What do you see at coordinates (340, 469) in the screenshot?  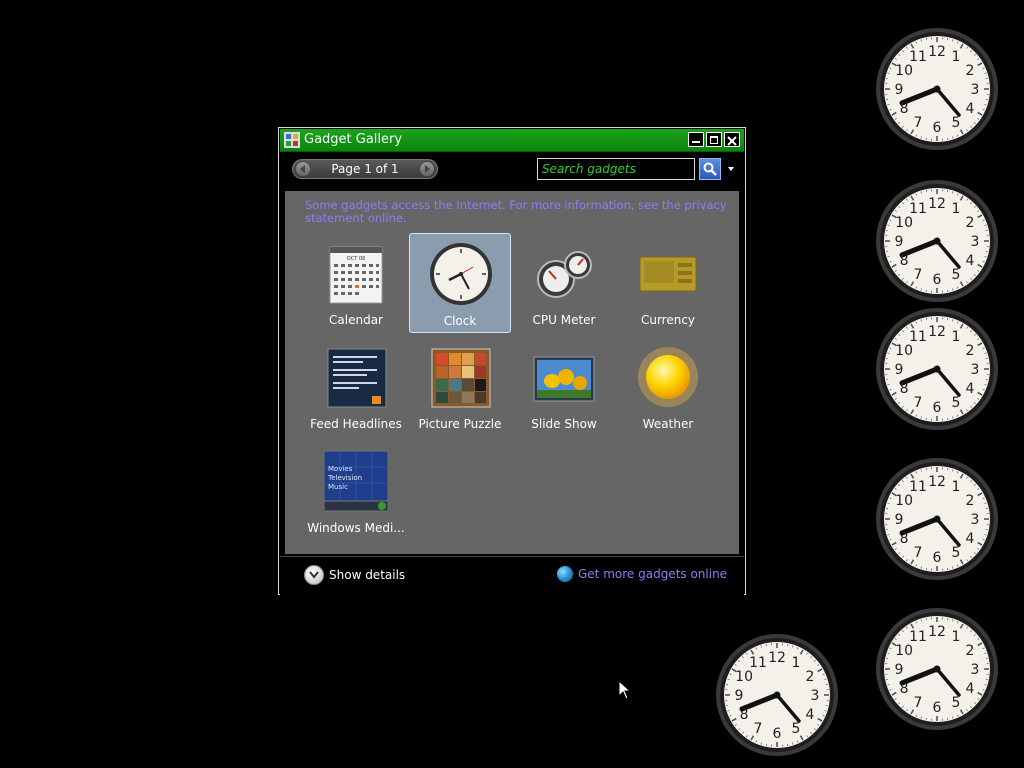 I see `media-center-item: Movies` at bounding box center [340, 469].